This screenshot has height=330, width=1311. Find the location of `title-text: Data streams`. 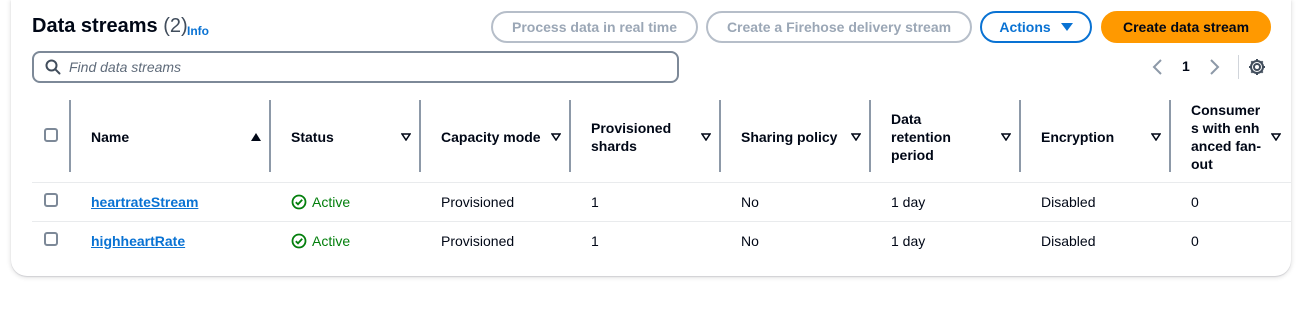

title-text: Data streams is located at coordinates (95, 26).